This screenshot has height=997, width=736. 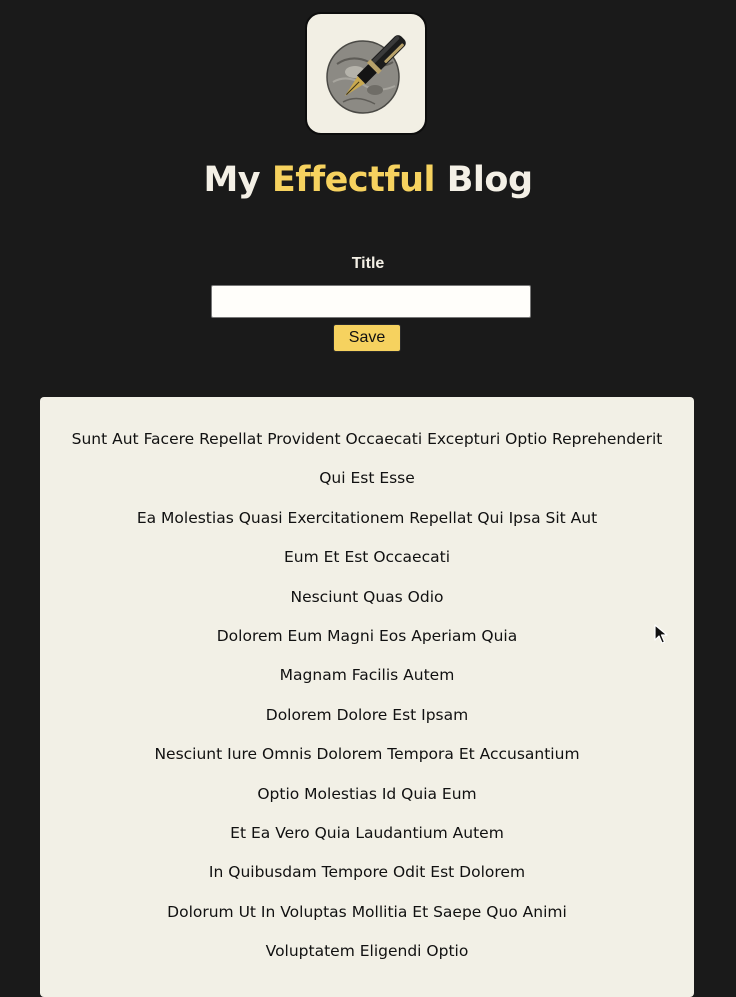 I want to click on blog-logo, so click(x=366, y=73).